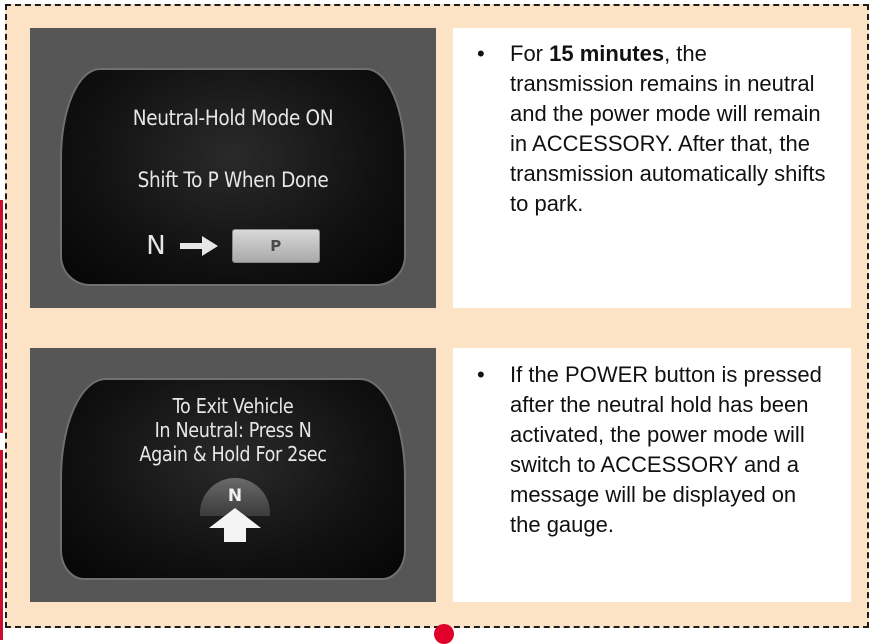  Describe the element at coordinates (1, 545) in the screenshot. I see `edge-mark-bottom` at that location.